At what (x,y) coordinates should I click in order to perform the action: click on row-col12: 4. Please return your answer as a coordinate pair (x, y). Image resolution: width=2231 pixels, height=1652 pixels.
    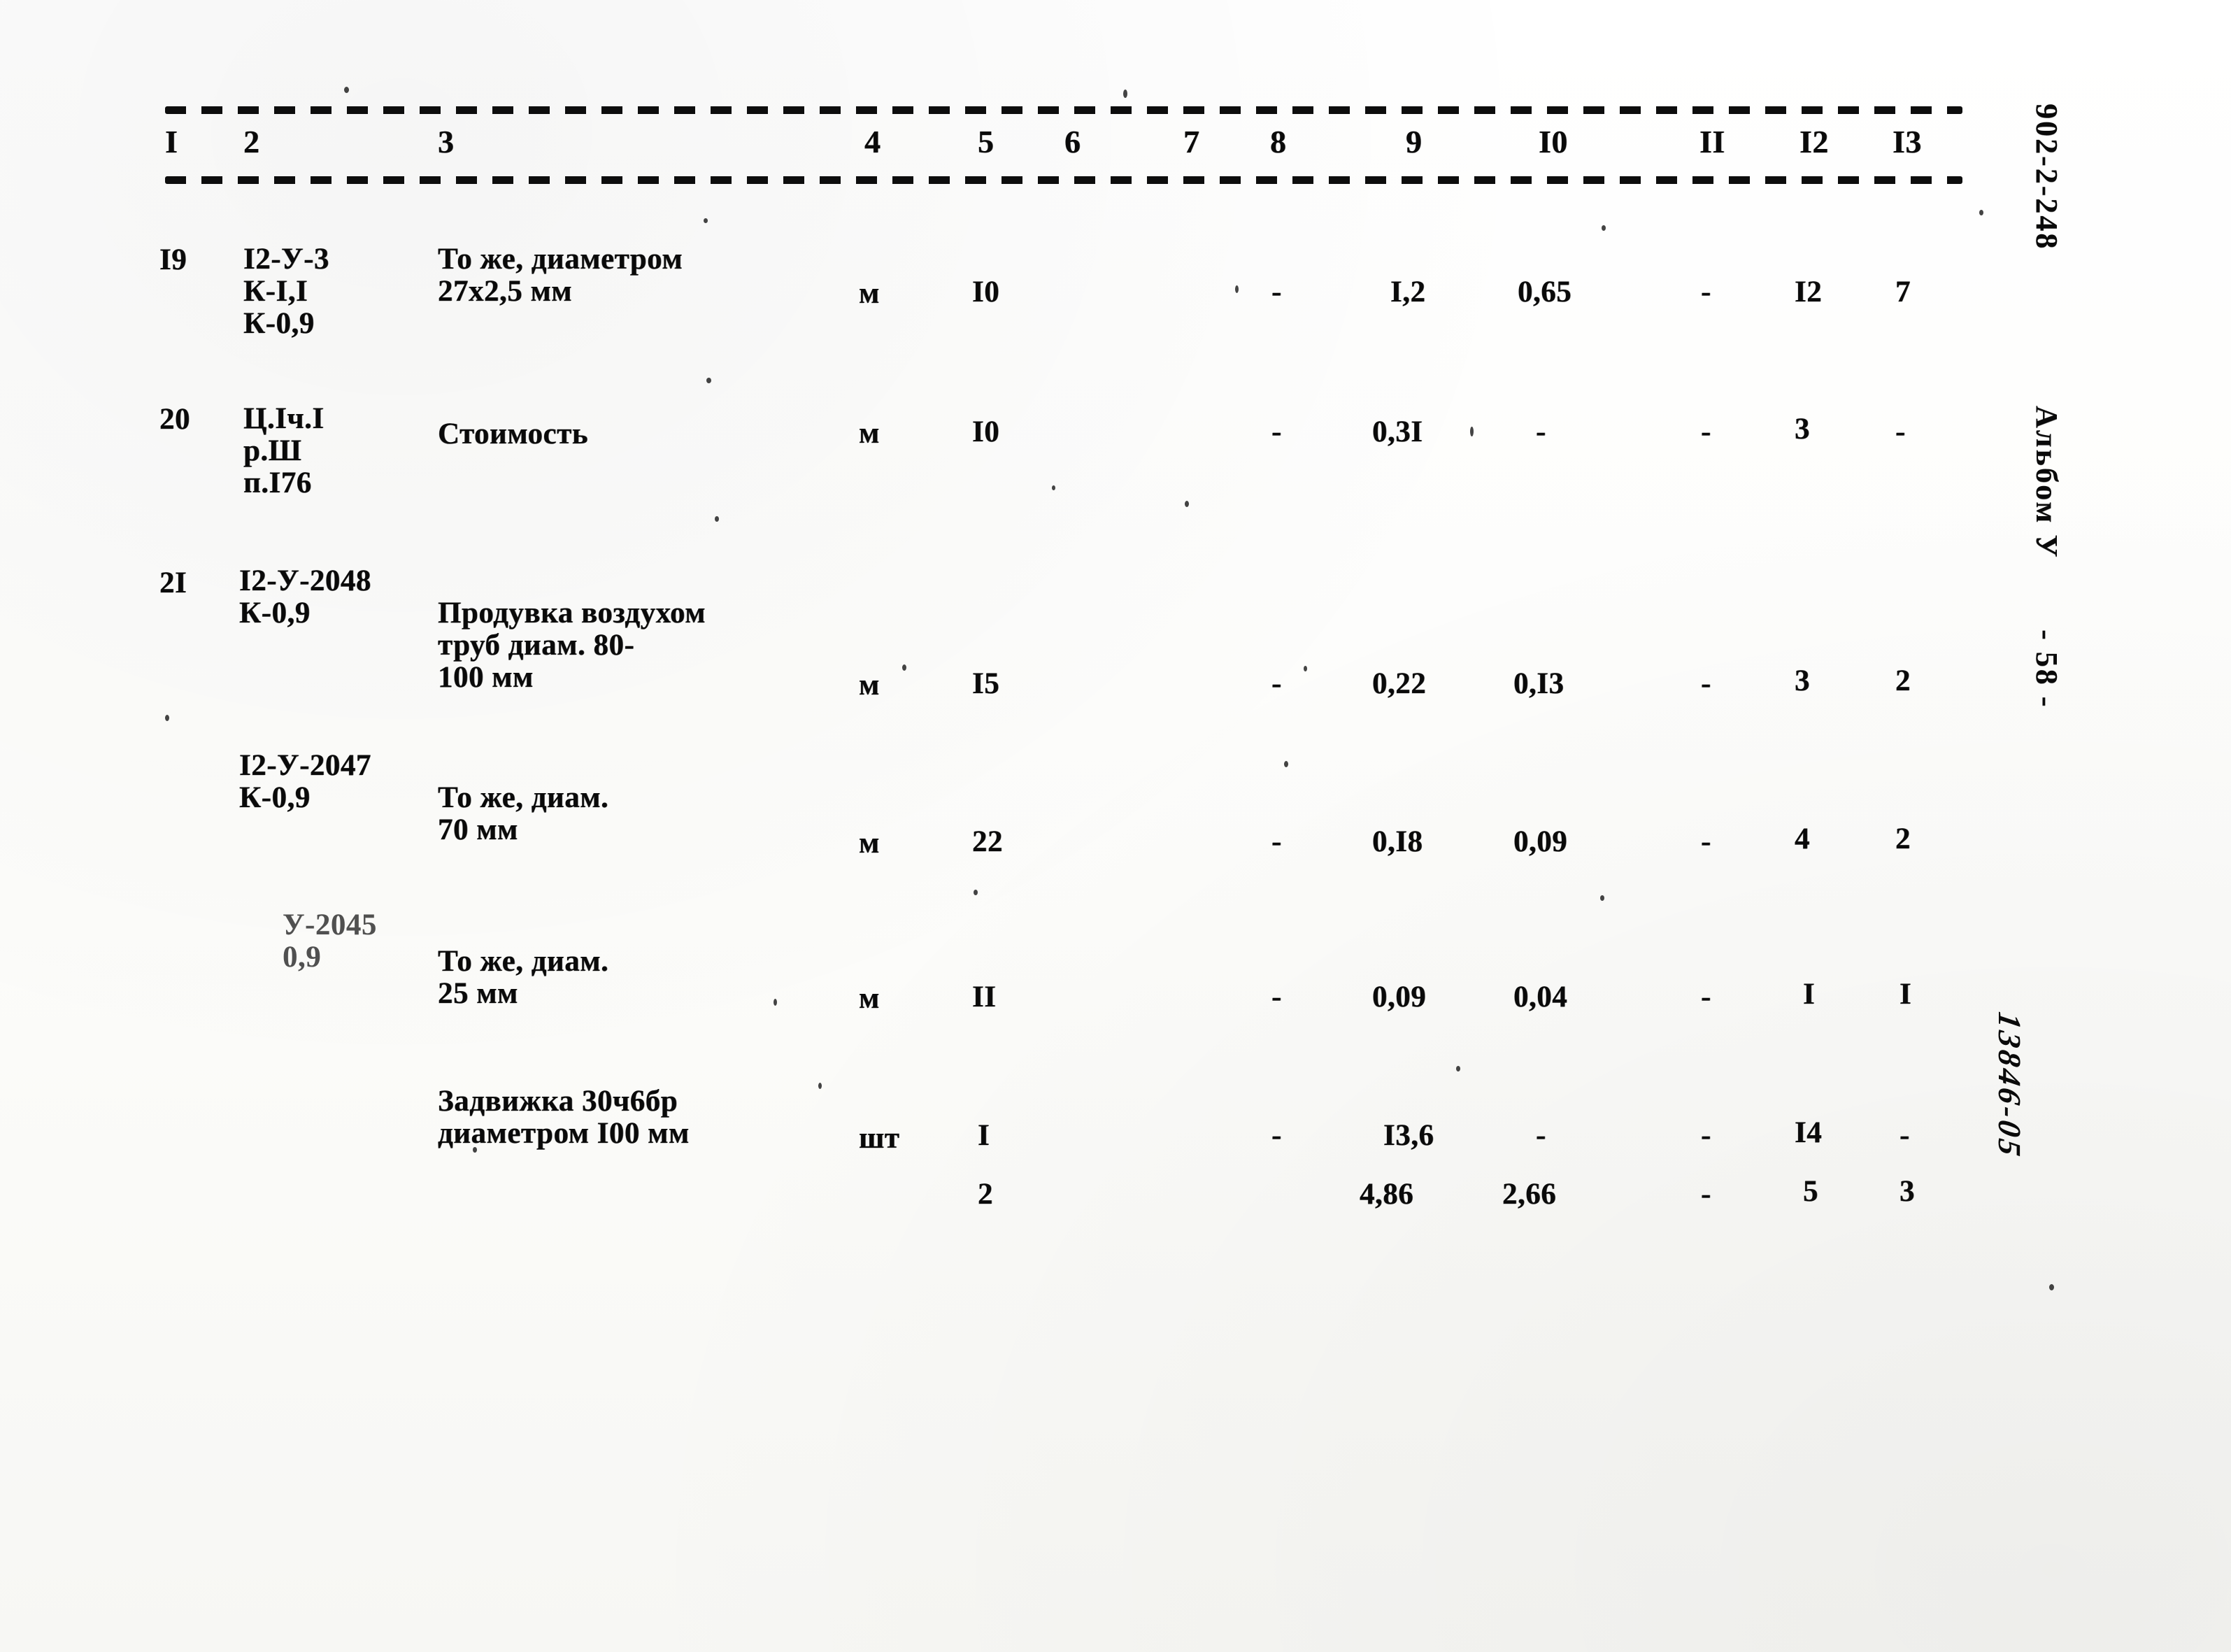
    Looking at the image, I should click on (1802, 839).